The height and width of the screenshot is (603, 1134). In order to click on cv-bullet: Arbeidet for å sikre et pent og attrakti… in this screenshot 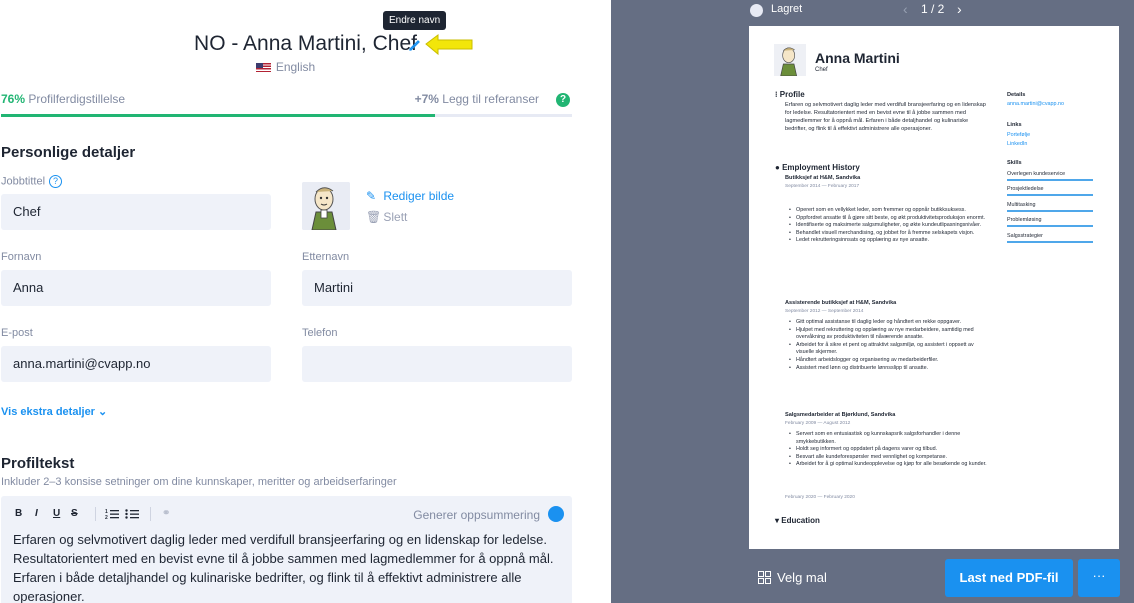, I will do `click(889, 349)`.